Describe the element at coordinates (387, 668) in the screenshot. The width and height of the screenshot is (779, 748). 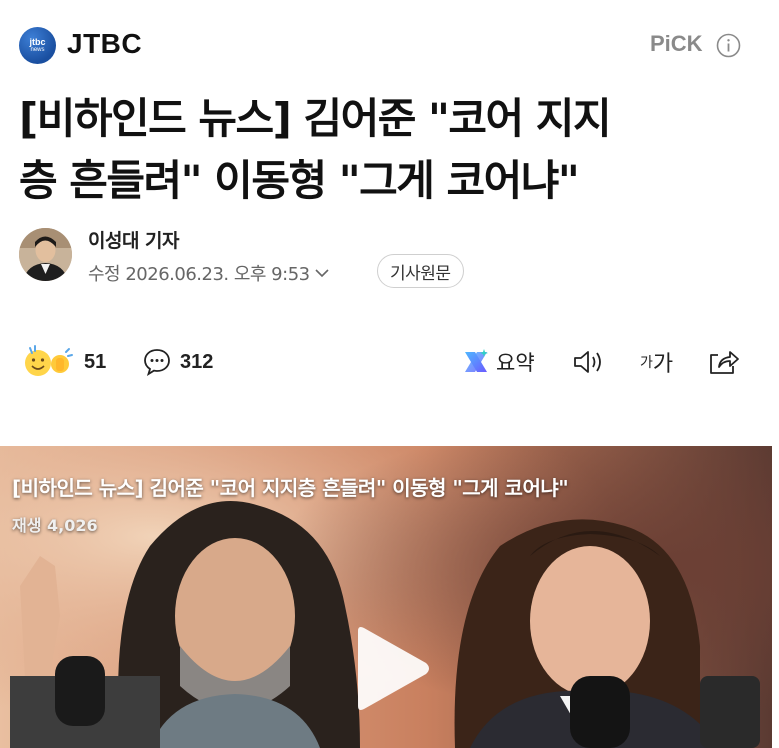
I see `play-icon` at that location.